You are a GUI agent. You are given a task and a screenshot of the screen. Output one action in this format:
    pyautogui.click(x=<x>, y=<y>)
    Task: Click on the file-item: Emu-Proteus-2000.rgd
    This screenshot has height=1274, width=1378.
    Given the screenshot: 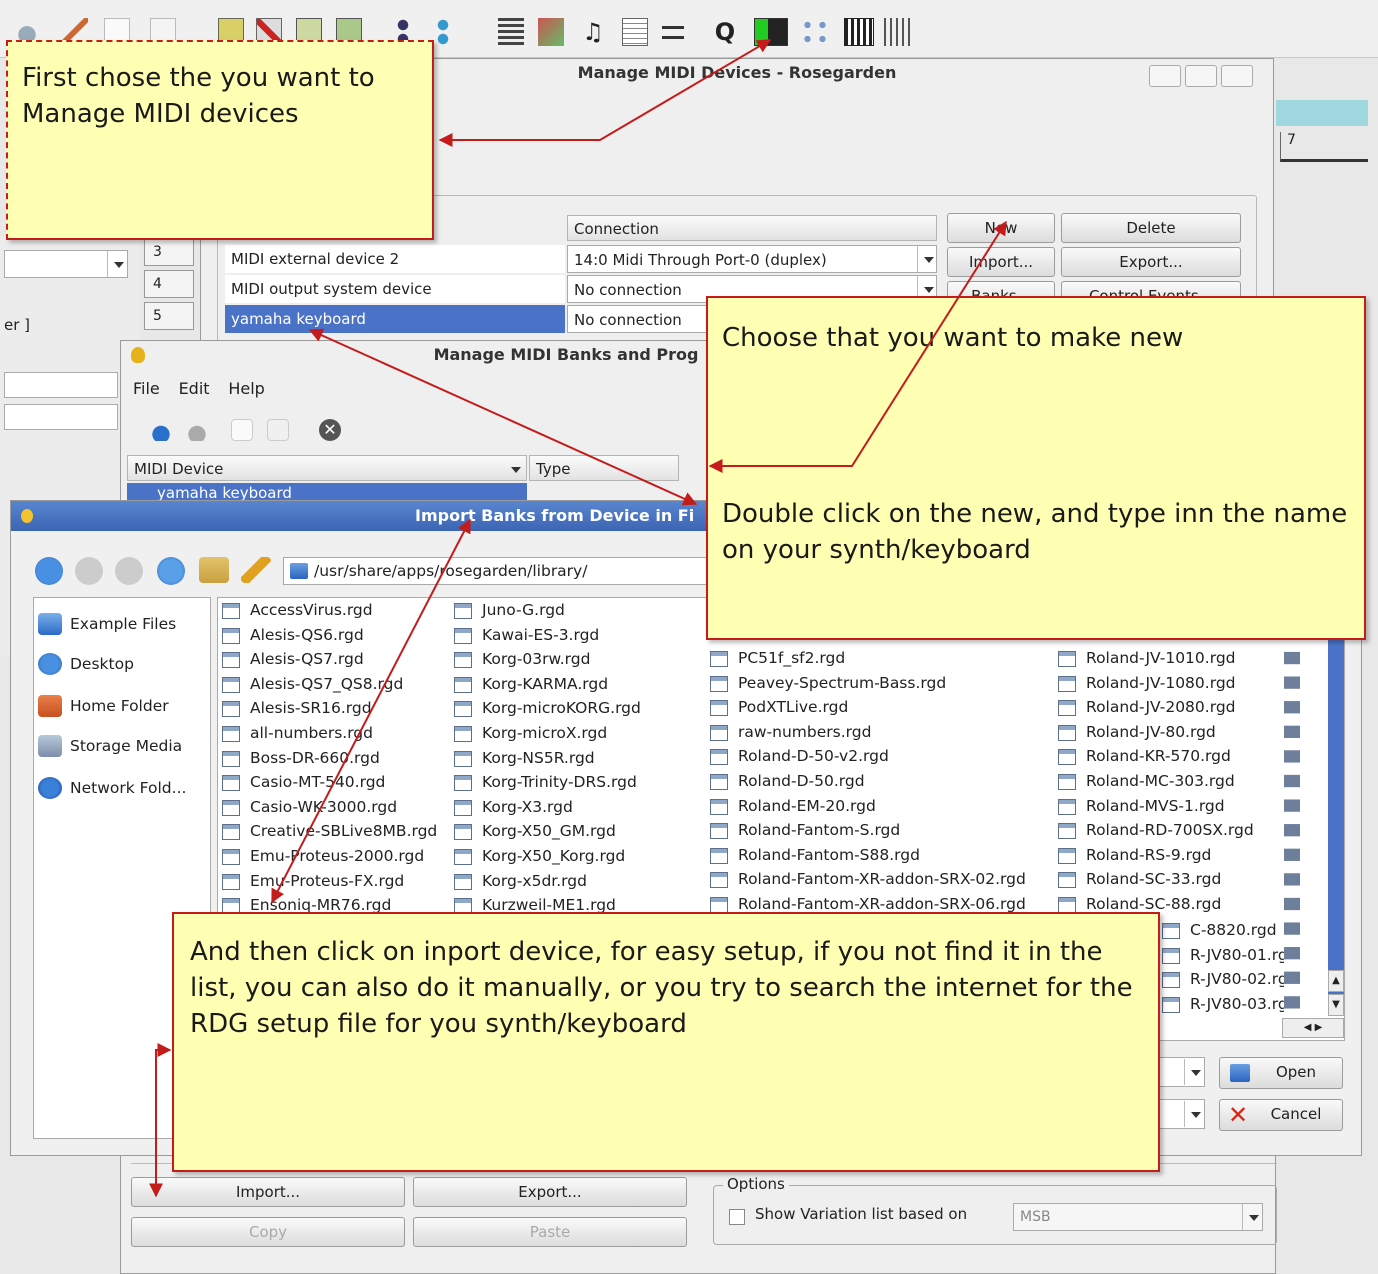 What is the action you would take?
    pyautogui.click(x=321, y=856)
    